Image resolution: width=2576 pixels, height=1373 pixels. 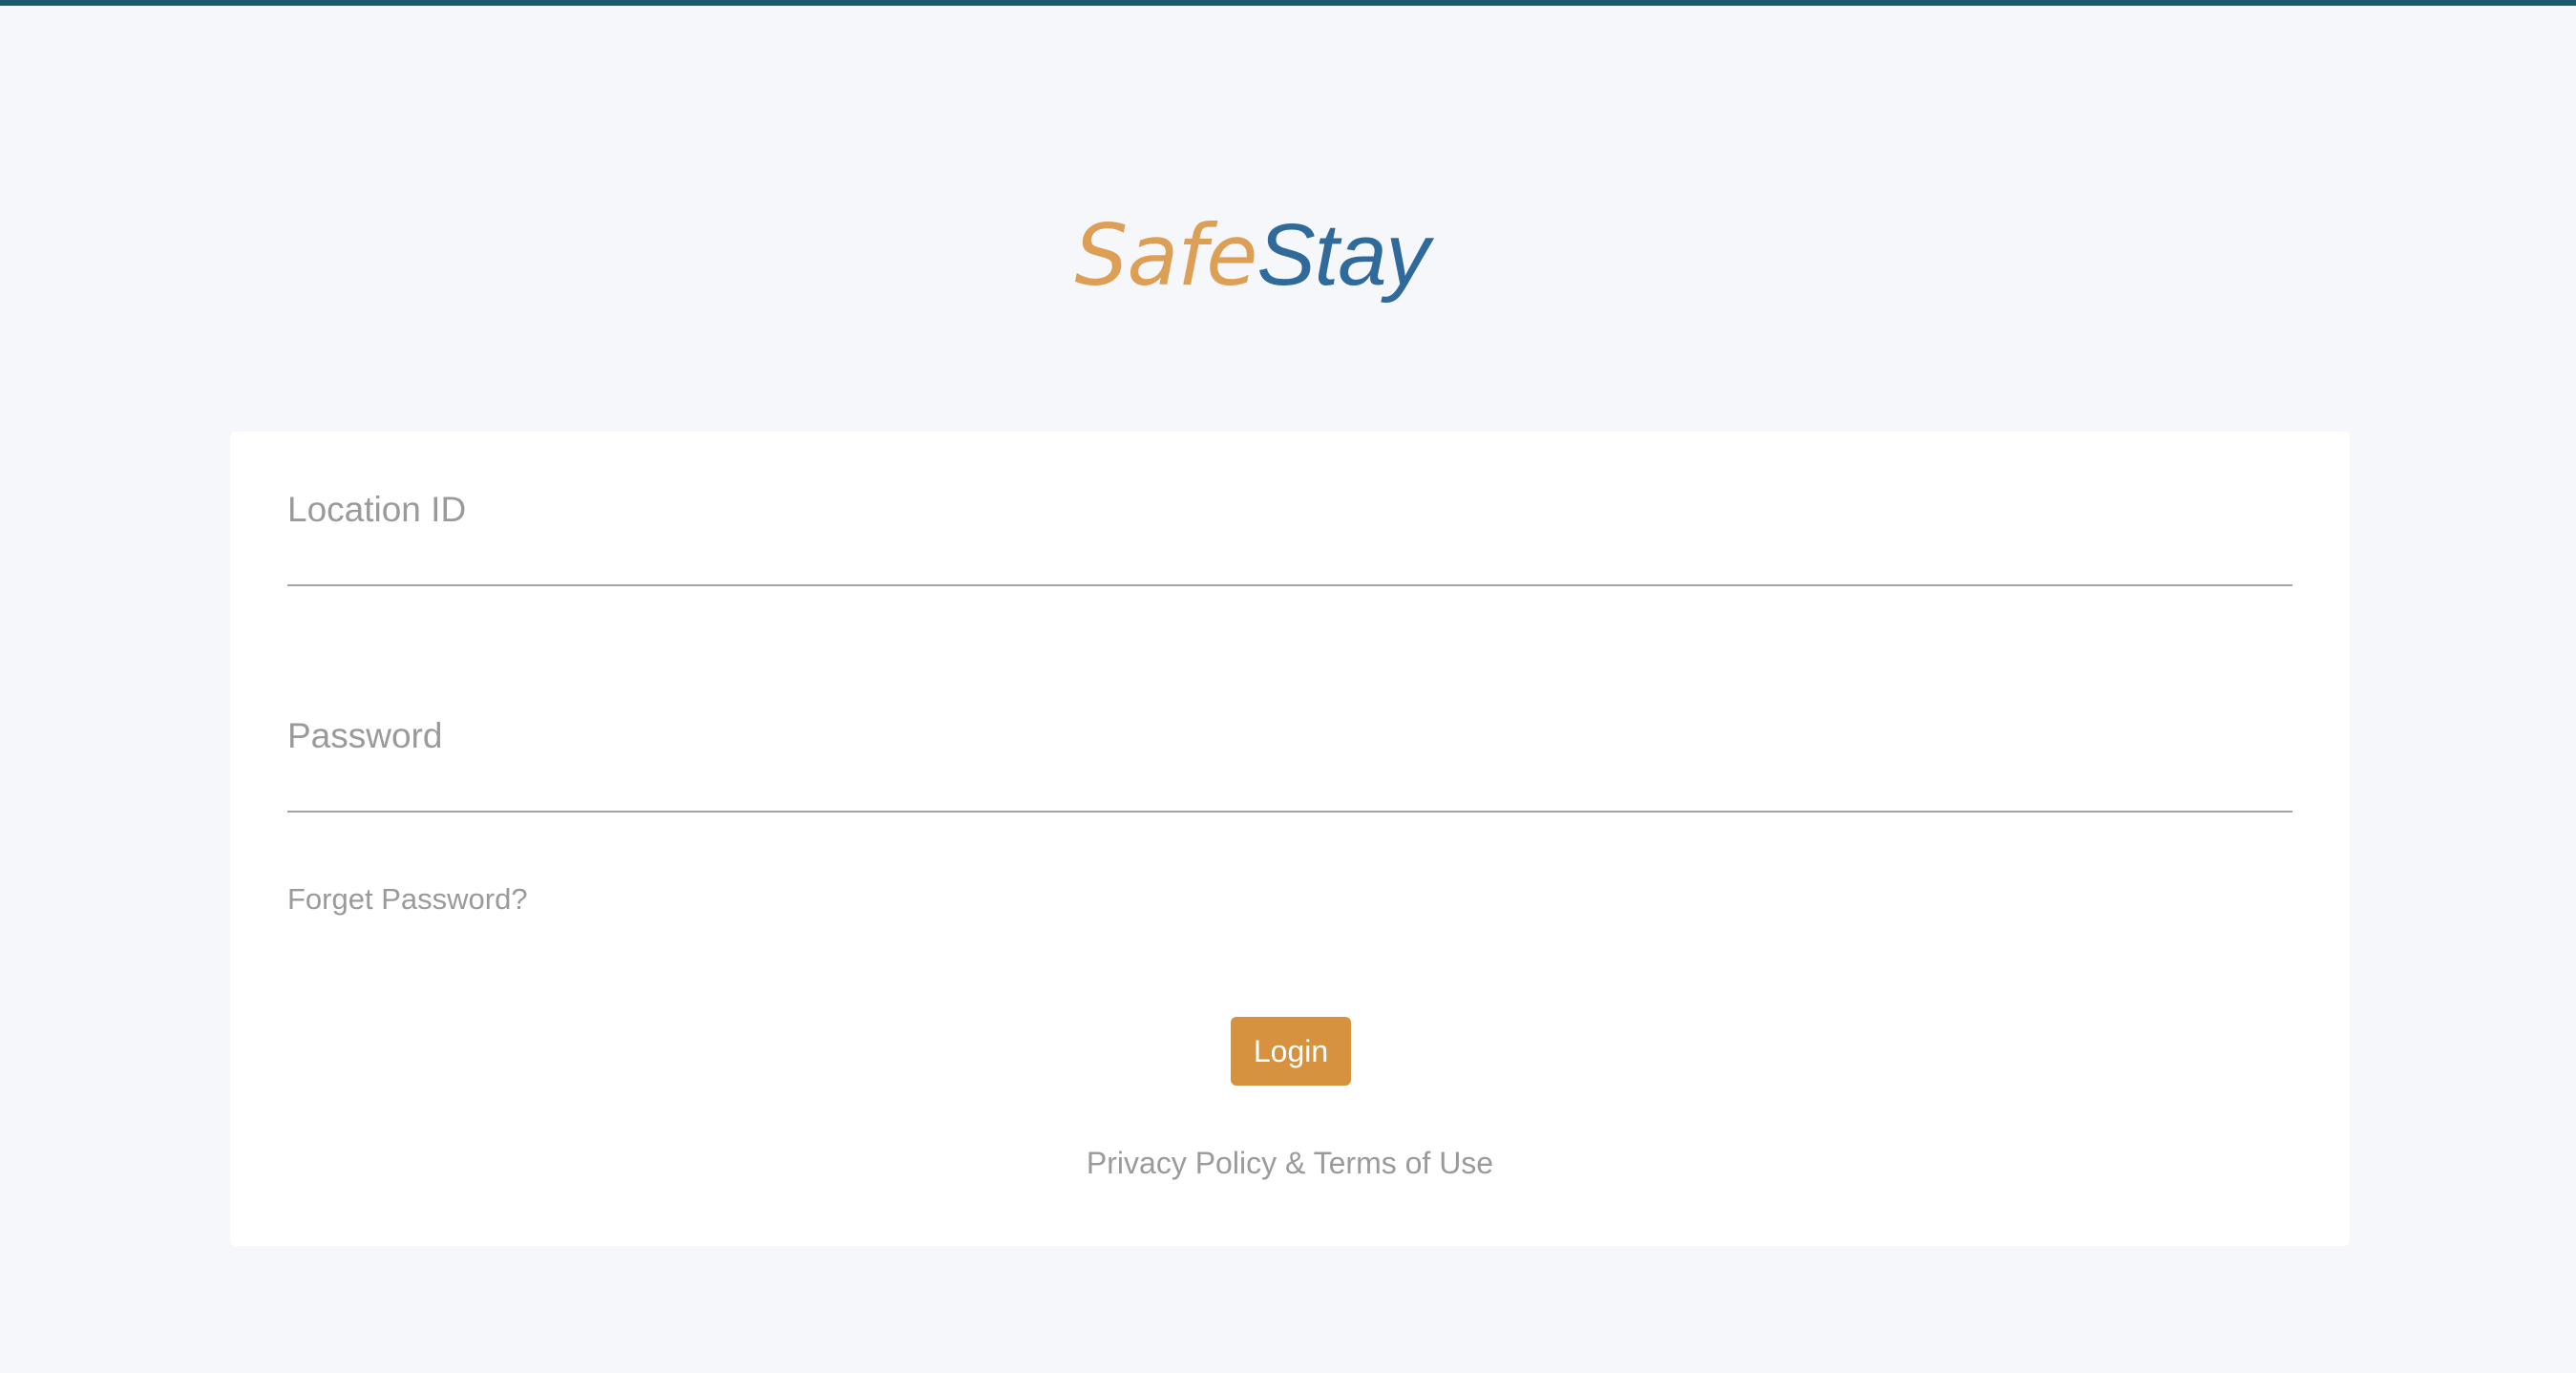 I want to click on top-accent-bar, so click(x=1288, y=3).